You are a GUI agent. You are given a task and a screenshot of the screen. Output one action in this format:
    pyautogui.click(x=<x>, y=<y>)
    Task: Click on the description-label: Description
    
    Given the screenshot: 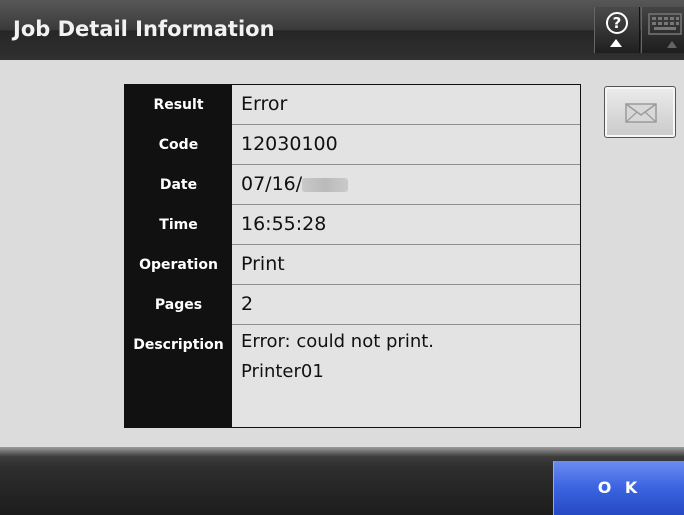 What is the action you would take?
    pyautogui.click(x=178, y=345)
    